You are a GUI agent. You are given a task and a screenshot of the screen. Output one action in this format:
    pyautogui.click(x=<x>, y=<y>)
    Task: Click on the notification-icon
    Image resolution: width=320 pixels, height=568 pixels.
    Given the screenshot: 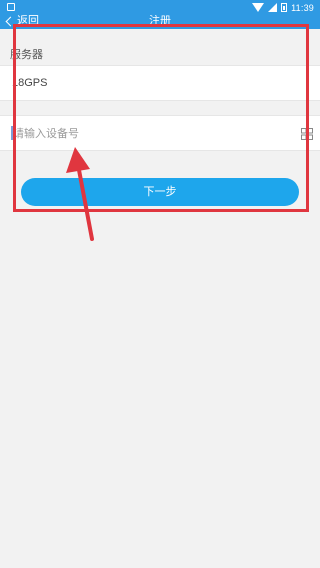 What is the action you would take?
    pyautogui.click(x=11, y=7)
    